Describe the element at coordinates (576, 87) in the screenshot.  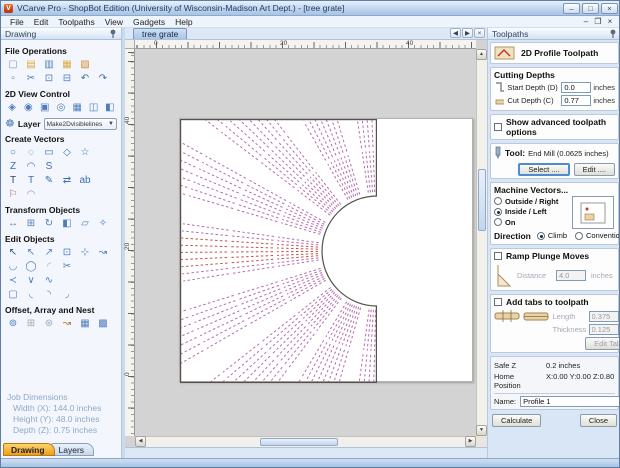
I see `start-depth-input` at that location.